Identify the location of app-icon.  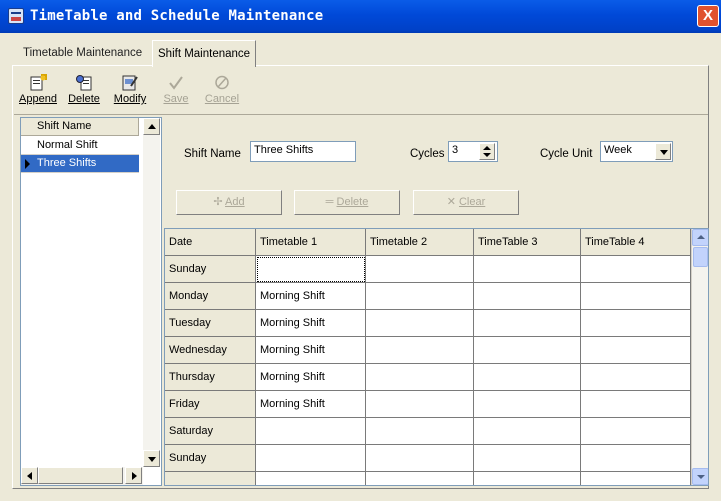
(16, 16).